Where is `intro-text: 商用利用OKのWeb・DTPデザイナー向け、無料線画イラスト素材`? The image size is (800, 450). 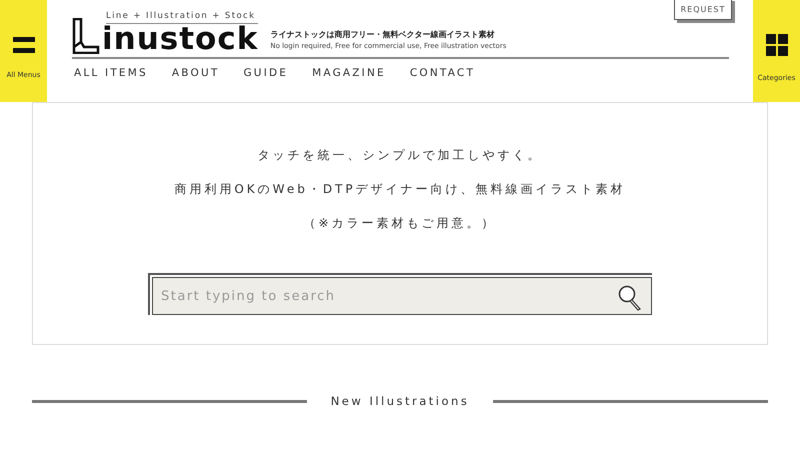 intro-text: 商用利用OKのWeb・DTPデザイナー向け、無料線画イラスト素材 is located at coordinates (400, 189).